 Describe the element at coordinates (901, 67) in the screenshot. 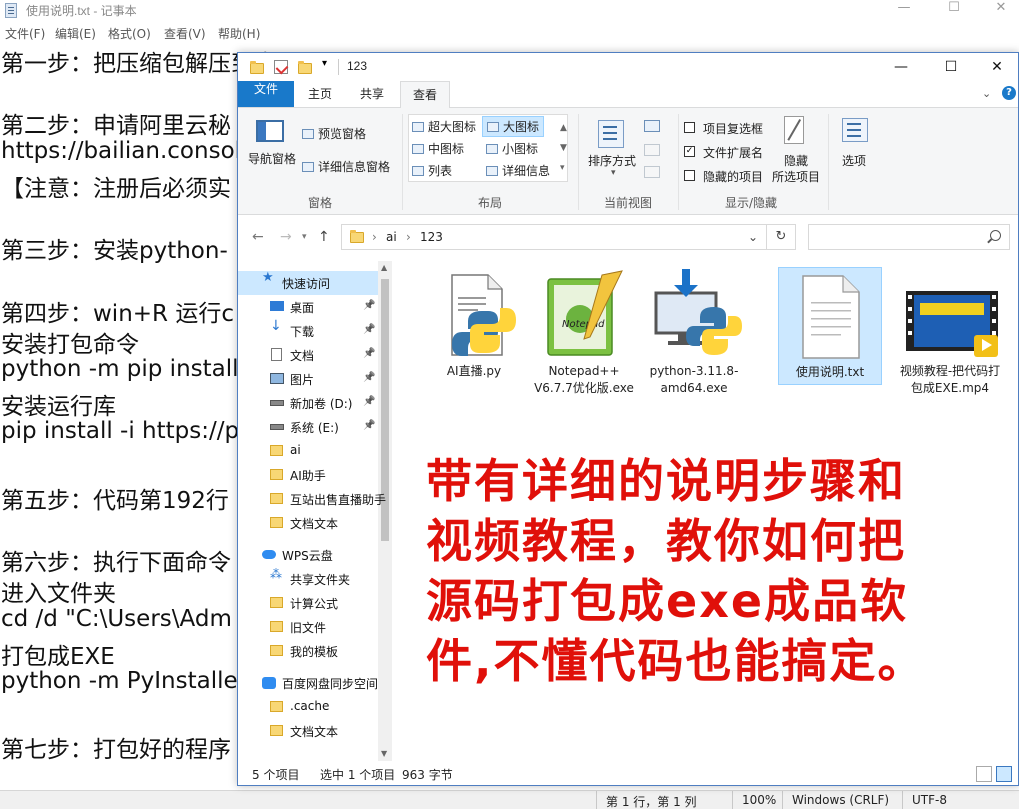

I see `explorer-minimize-icon: —` at that location.